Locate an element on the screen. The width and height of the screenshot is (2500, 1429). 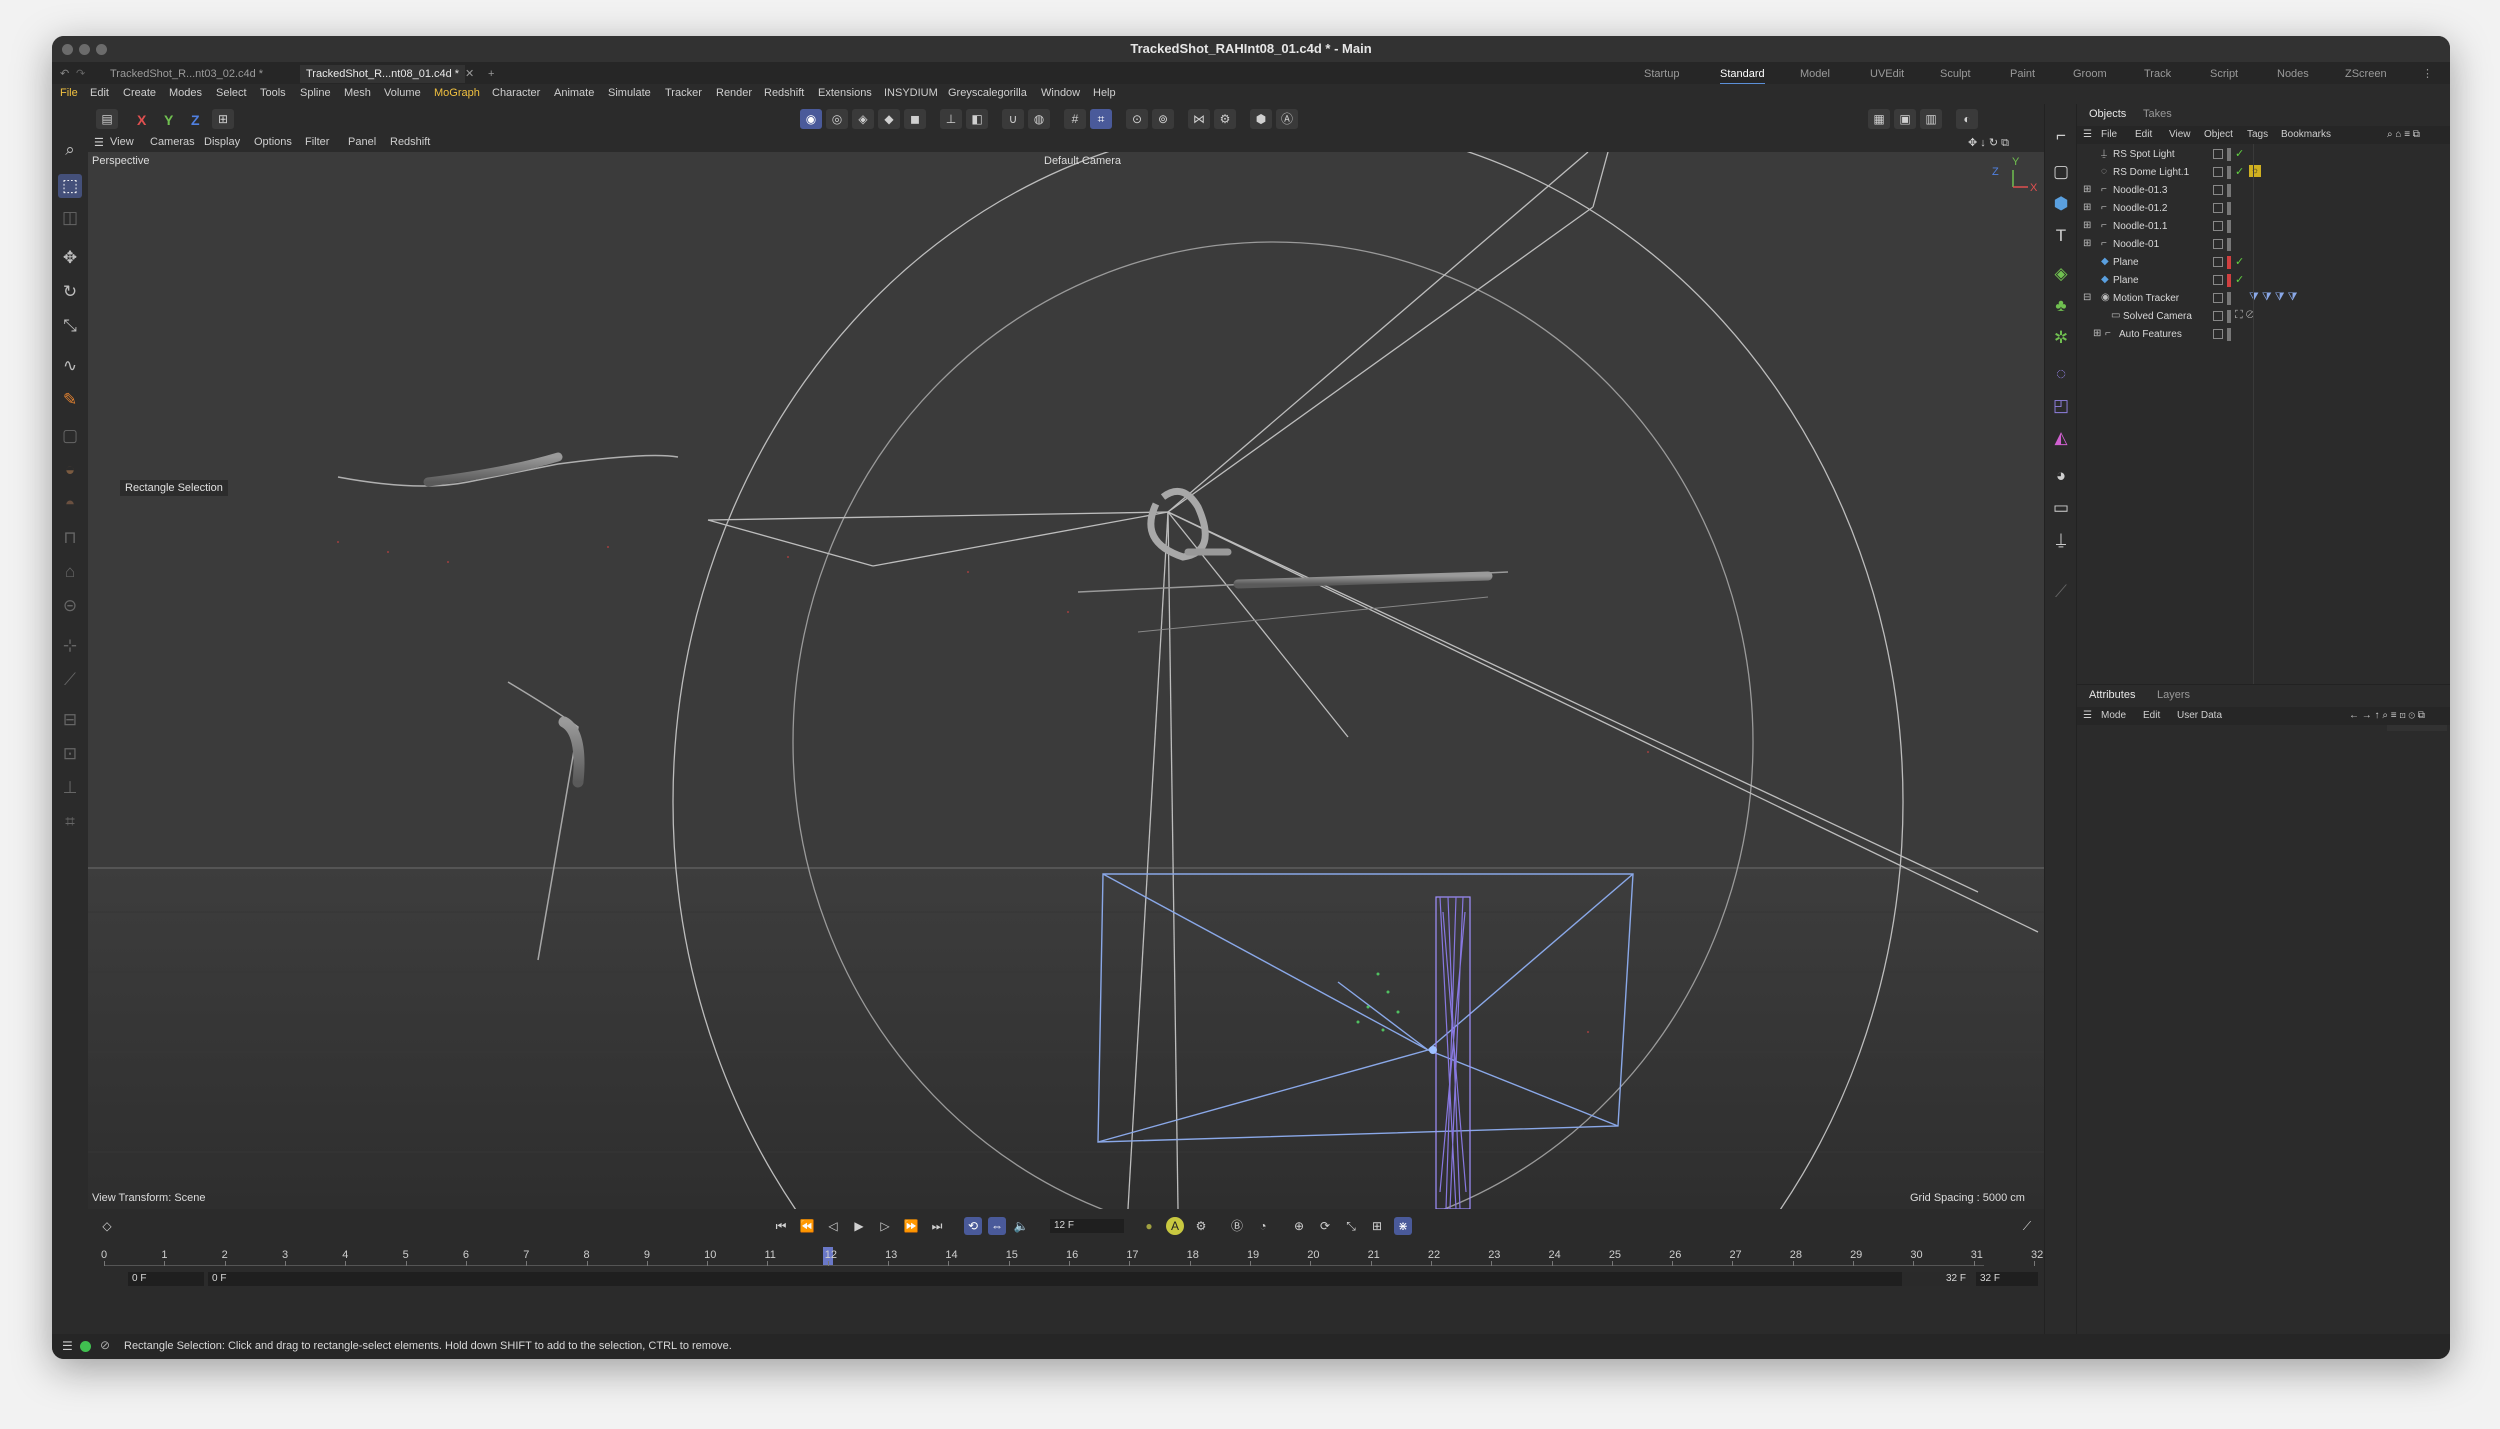
axis-x-toggle: X is located at coordinates (141, 120).